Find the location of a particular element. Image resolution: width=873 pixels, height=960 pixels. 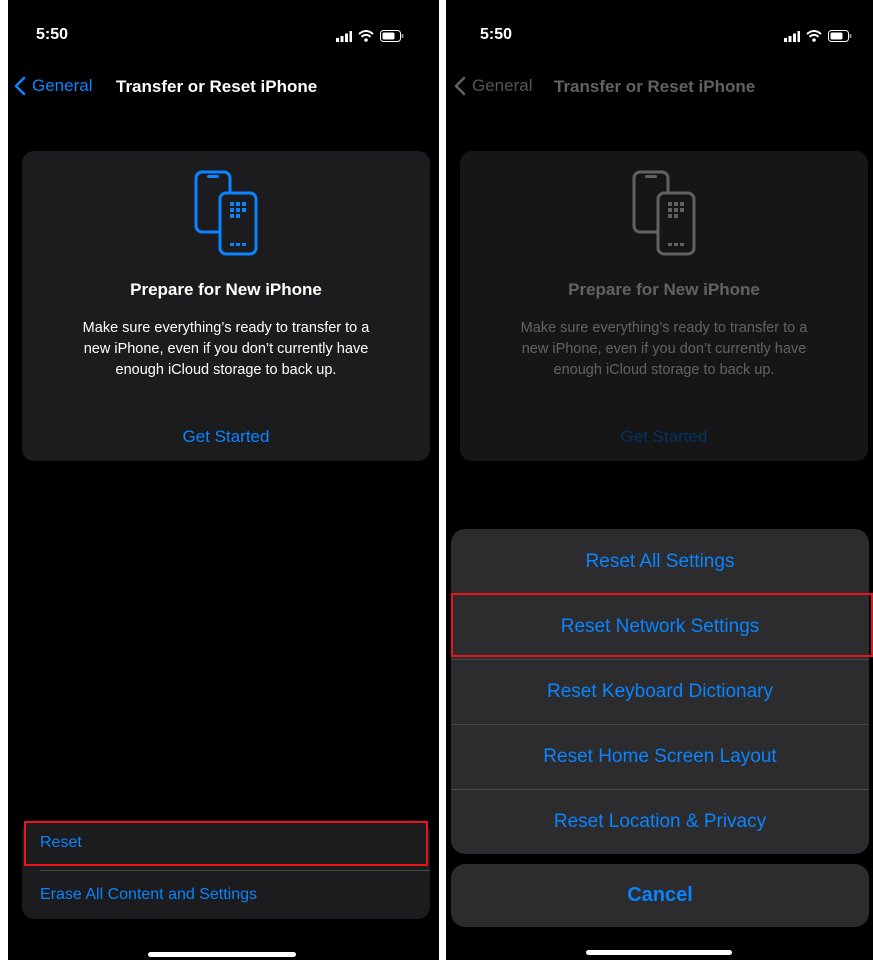

status-icons is located at coordinates (370, 36).